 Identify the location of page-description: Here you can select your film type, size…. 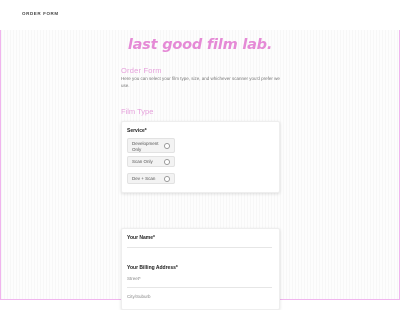
(200, 82).